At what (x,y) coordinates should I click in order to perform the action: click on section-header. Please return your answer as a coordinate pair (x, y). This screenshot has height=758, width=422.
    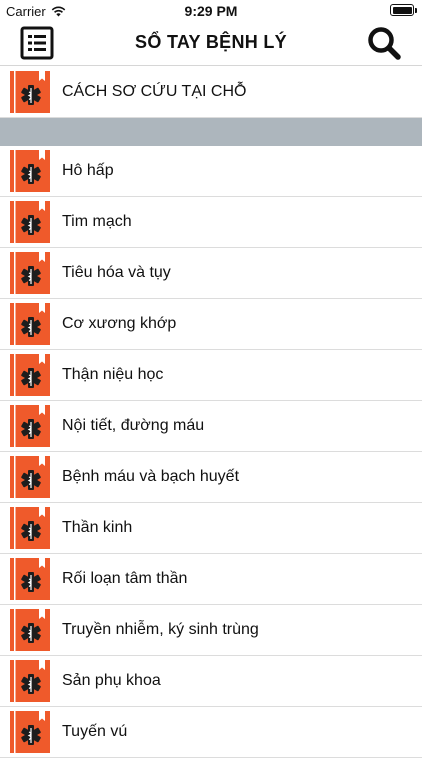
    Looking at the image, I should click on (211, 132).